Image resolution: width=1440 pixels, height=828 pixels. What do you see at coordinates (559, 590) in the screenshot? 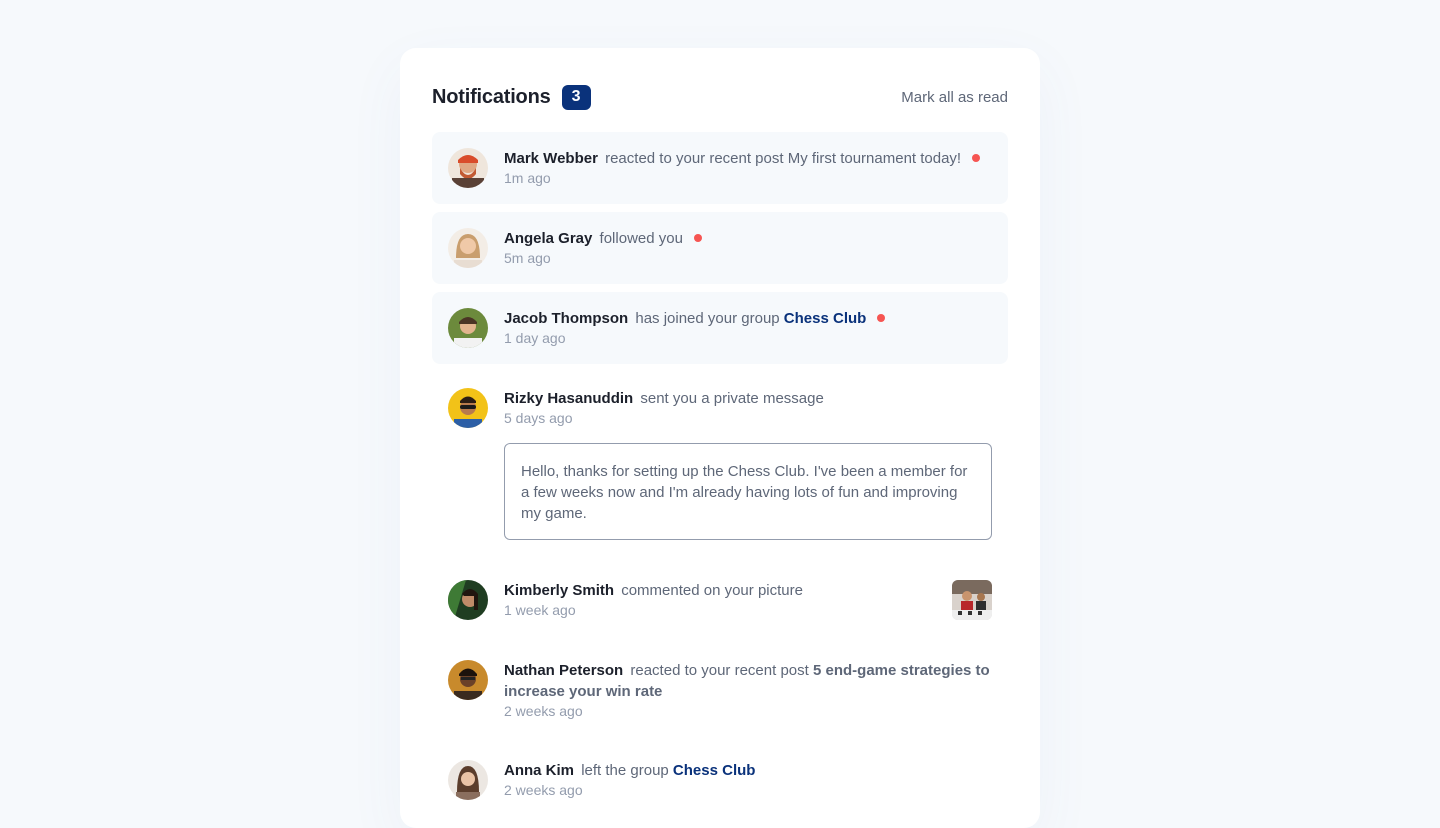
I see `user-name-link: Kimberly Smith` at bounding box center [559, 590].